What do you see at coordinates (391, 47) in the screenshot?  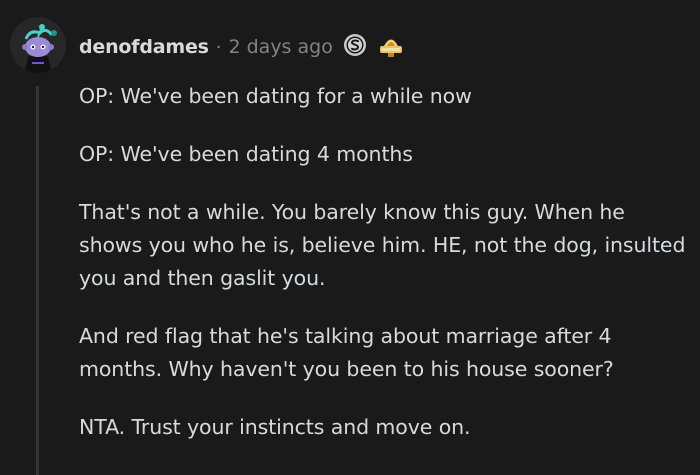 I see `helpful-award-icon` at bounding box center [391, 47].